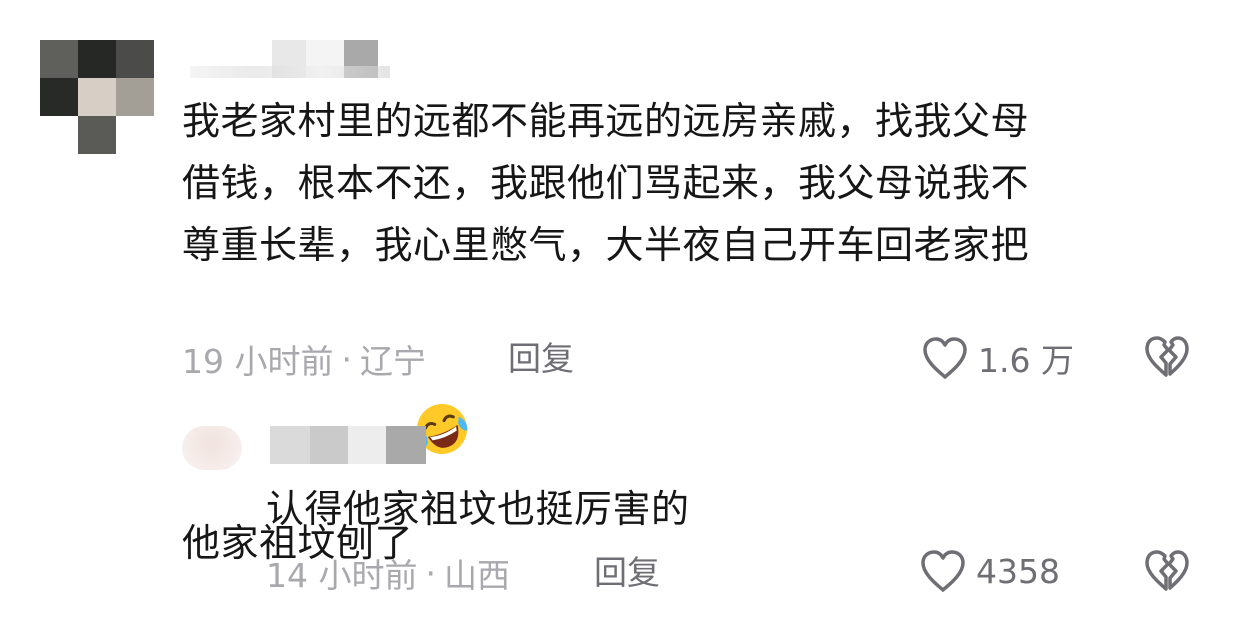 The height and width of the screenshot is (626, 1242). I want to click on comment-line-1: 我老家村里的远都不能再远的远房亲戚，找我父母, so click(606, 121).